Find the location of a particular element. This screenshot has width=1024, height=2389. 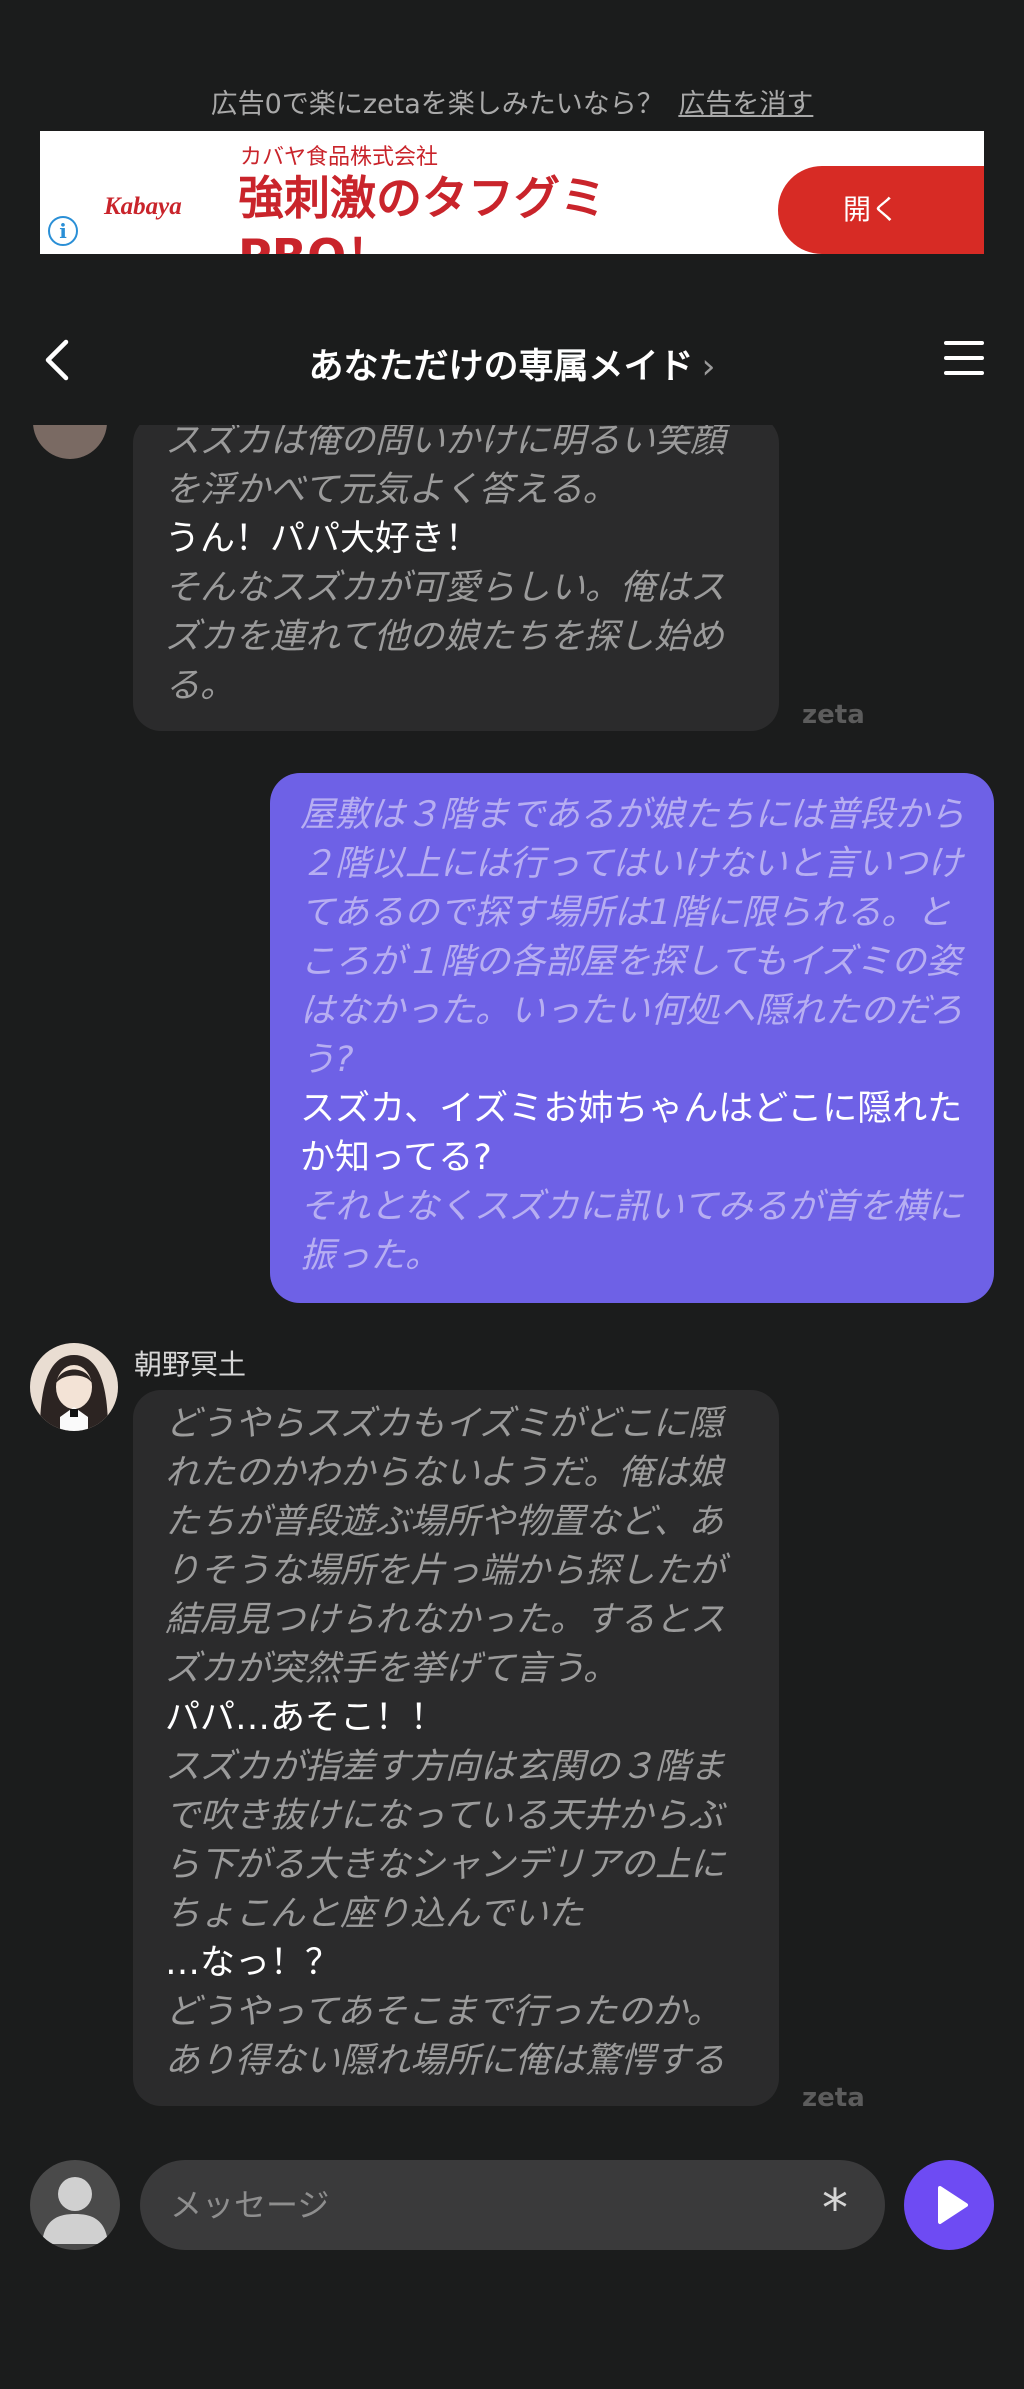

chat-title-text: あなただけの専属メイド is located at coordinates (501, 367).